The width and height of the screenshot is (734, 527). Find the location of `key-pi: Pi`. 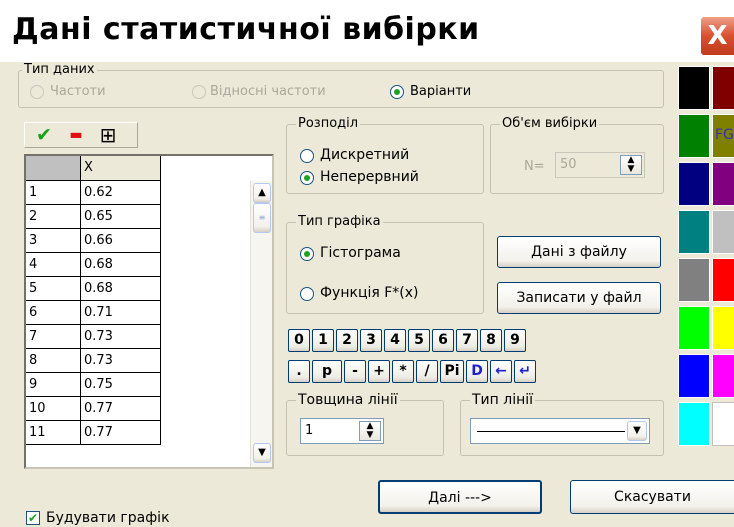

key-pi: Pi is located at coordinates (452, 371).